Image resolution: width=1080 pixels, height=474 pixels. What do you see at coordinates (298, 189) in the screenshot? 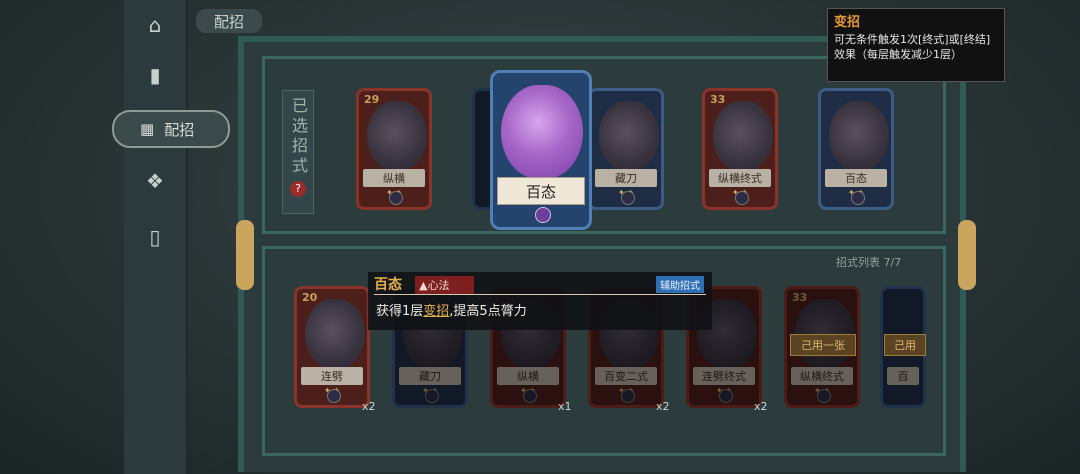
I see `help-icon: ?` at bounding box center [298, 189].